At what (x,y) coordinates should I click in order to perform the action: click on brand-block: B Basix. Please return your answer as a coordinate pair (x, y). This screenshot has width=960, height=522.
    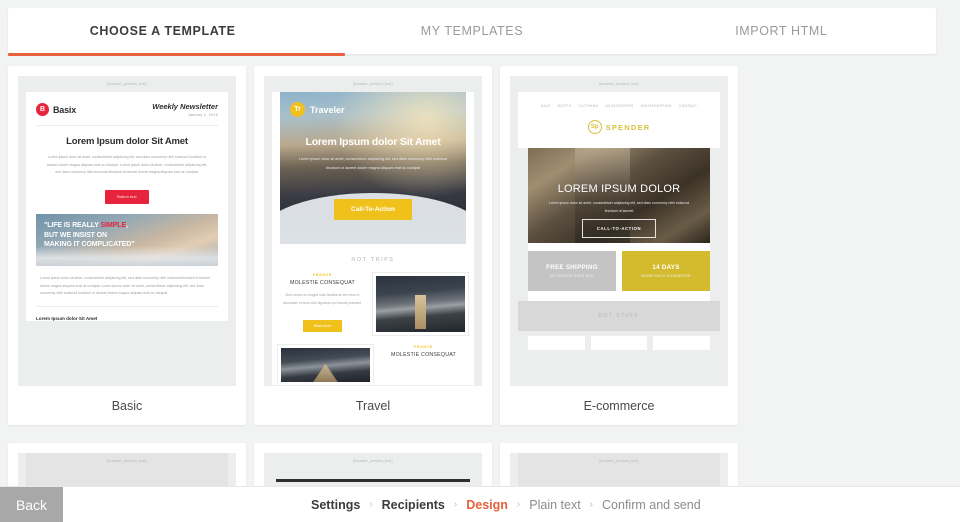
    Looking at the image, I should click on (56, 110).